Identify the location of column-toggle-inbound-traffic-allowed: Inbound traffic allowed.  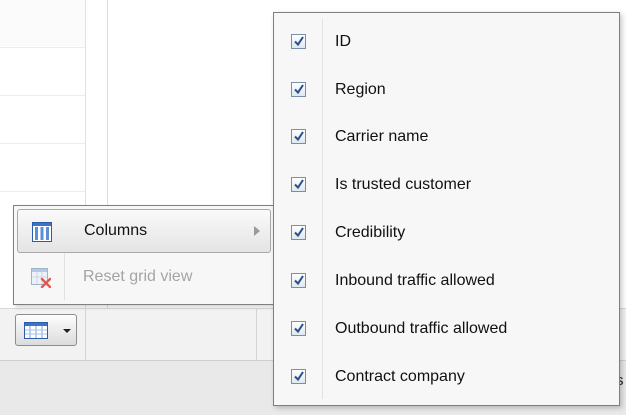
(446, 282).